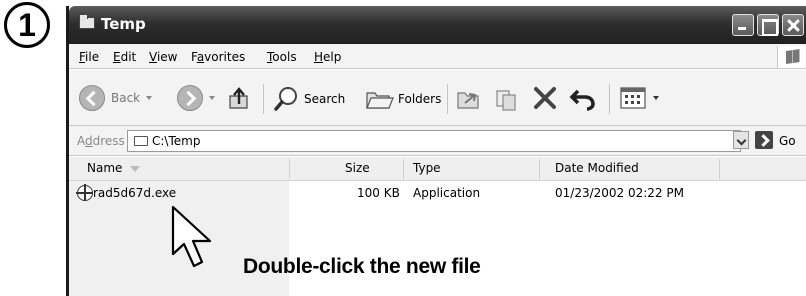 The width and height of the screenshot is (806, 296). I want to click on up-folder-button, so click(240, 98).